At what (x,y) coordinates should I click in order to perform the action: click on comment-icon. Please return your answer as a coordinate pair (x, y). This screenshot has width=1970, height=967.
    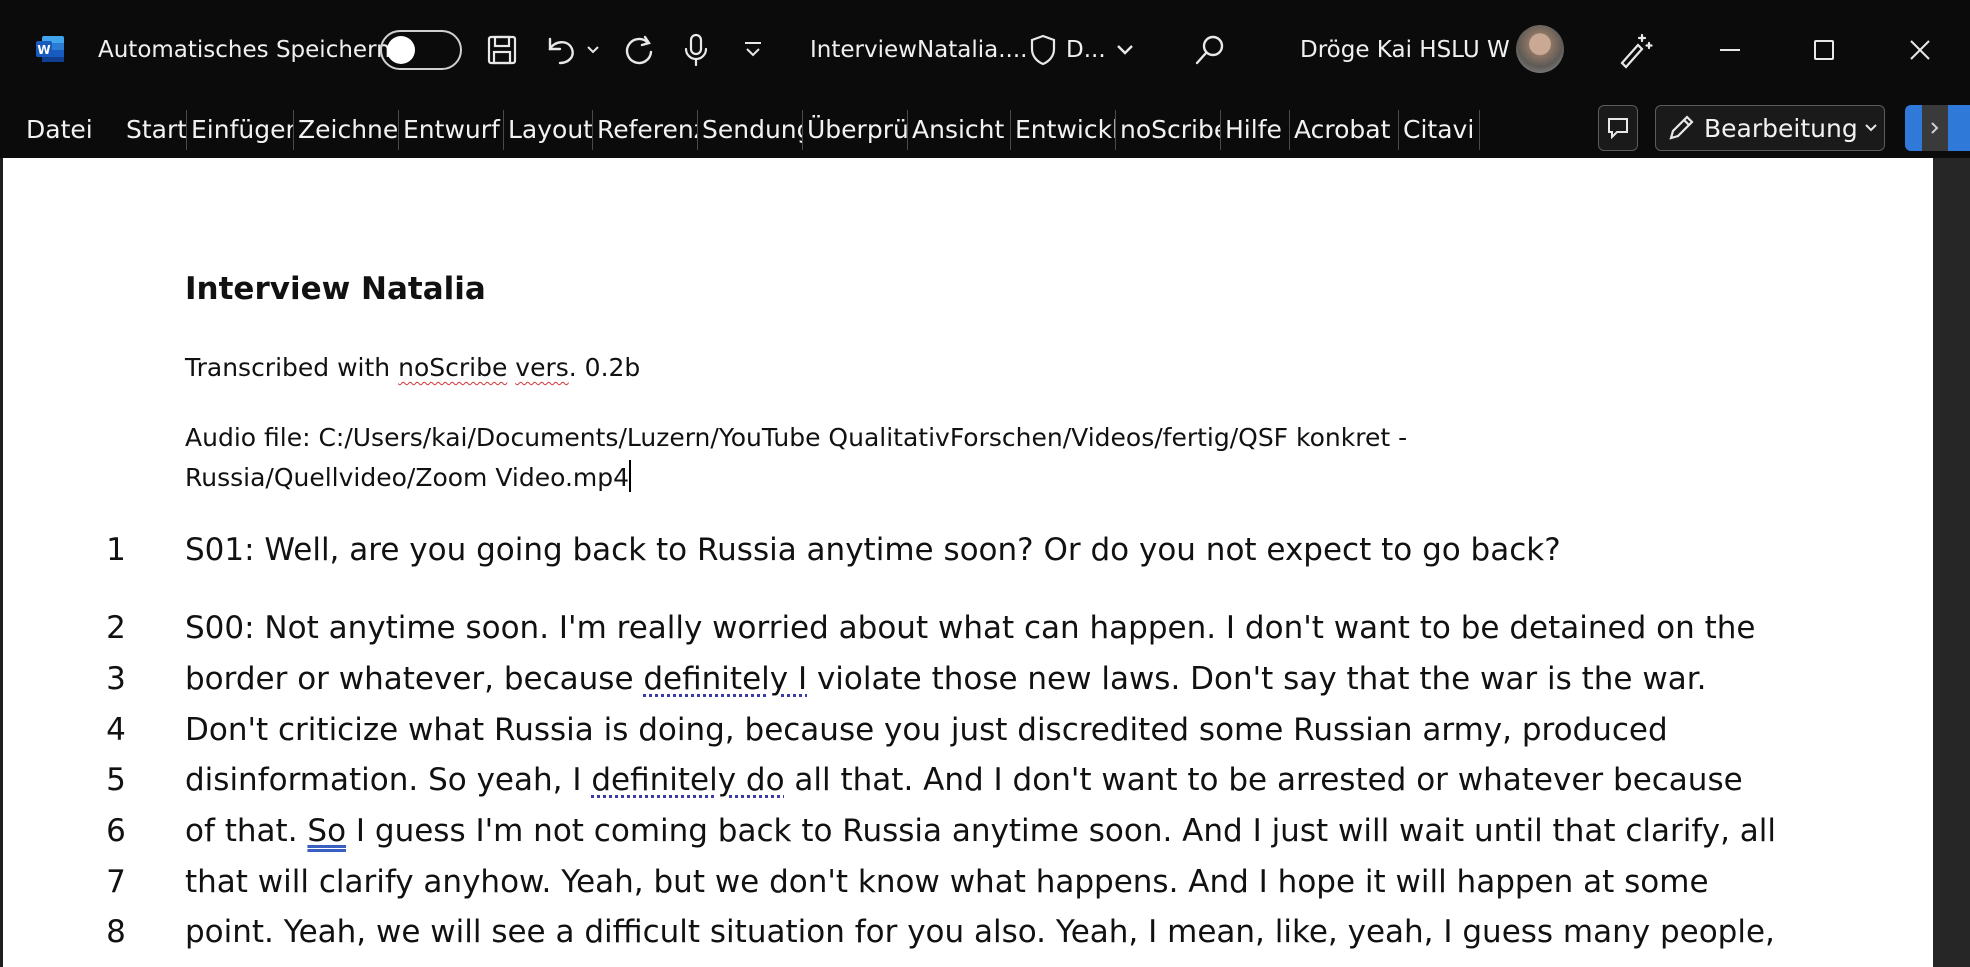
    Looking at the image, I should click on (1618, 129).